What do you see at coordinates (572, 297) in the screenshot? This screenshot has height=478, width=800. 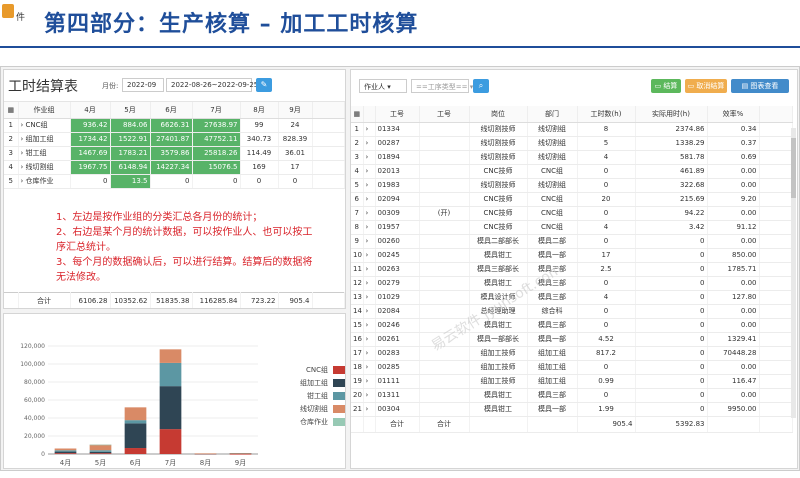 I see `detail-row: 13 › 01029 模具设计师 模具三部 4 0 127.80` at bounding box center [572, 297].